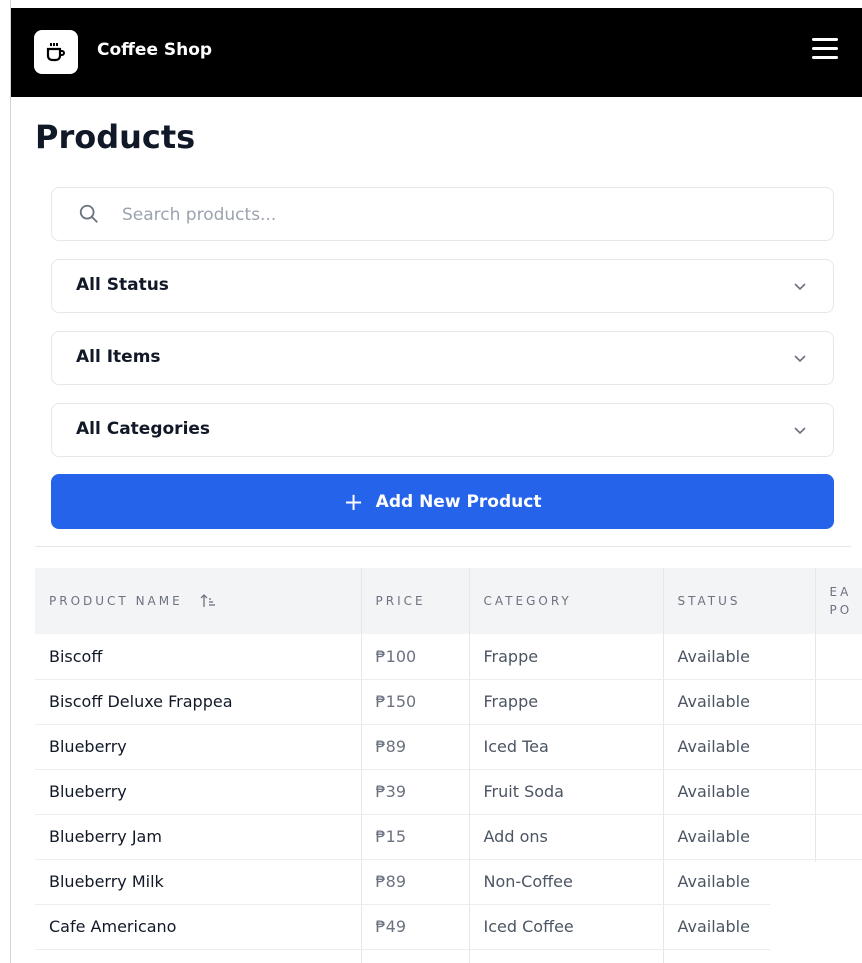 The image size is (862, 963). I want to click on top-navbar: Coffee Shop, so click(436, 52).